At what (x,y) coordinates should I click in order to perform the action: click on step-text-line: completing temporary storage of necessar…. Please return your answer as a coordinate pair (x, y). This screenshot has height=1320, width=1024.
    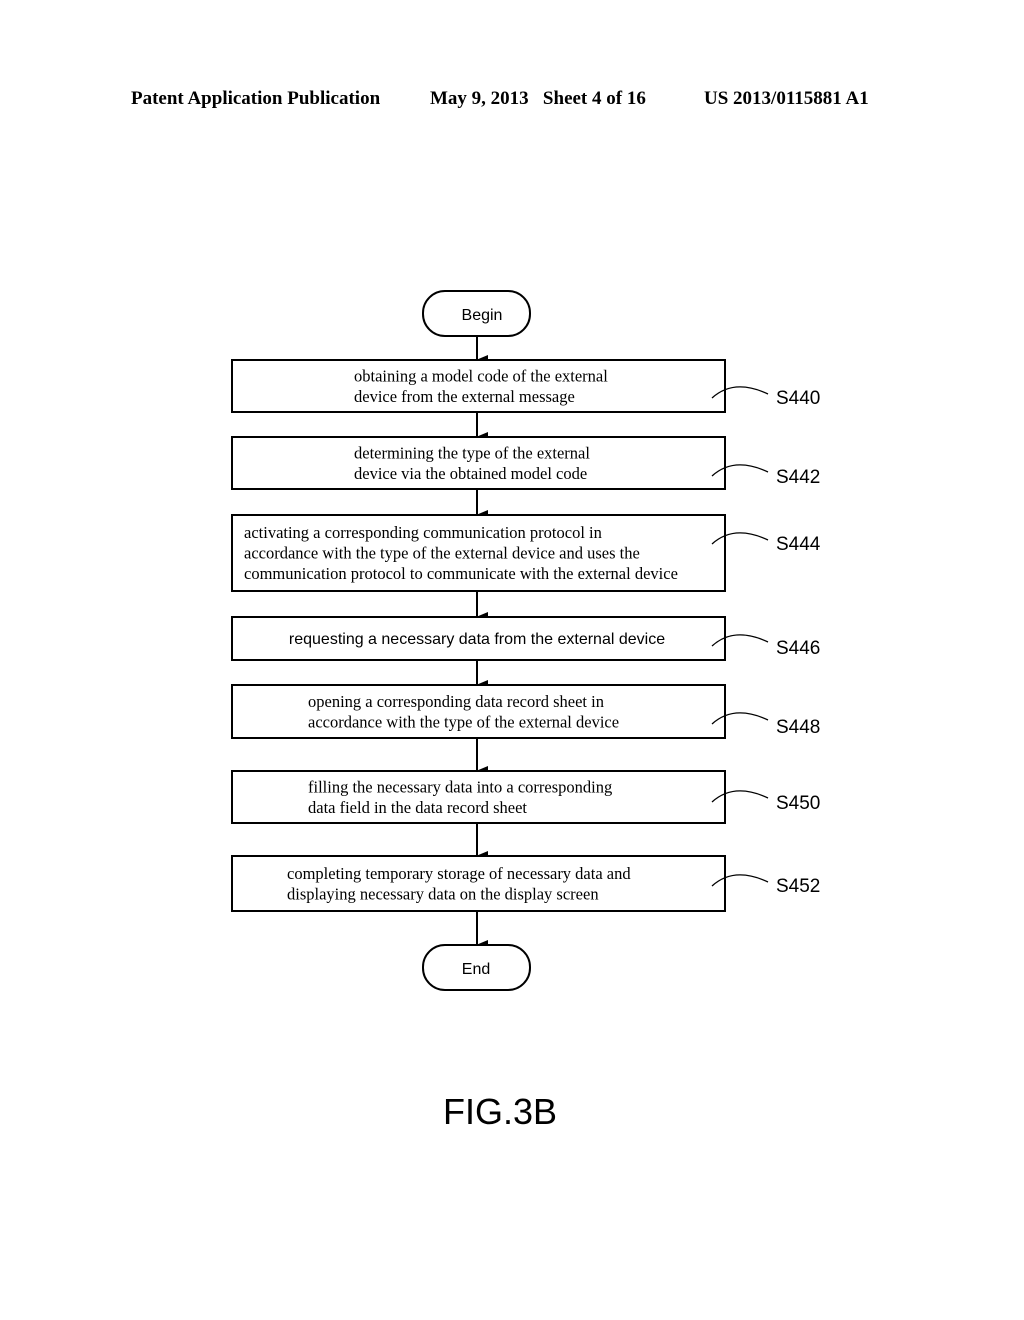
    Looking at the image, I should click on (459, 873).